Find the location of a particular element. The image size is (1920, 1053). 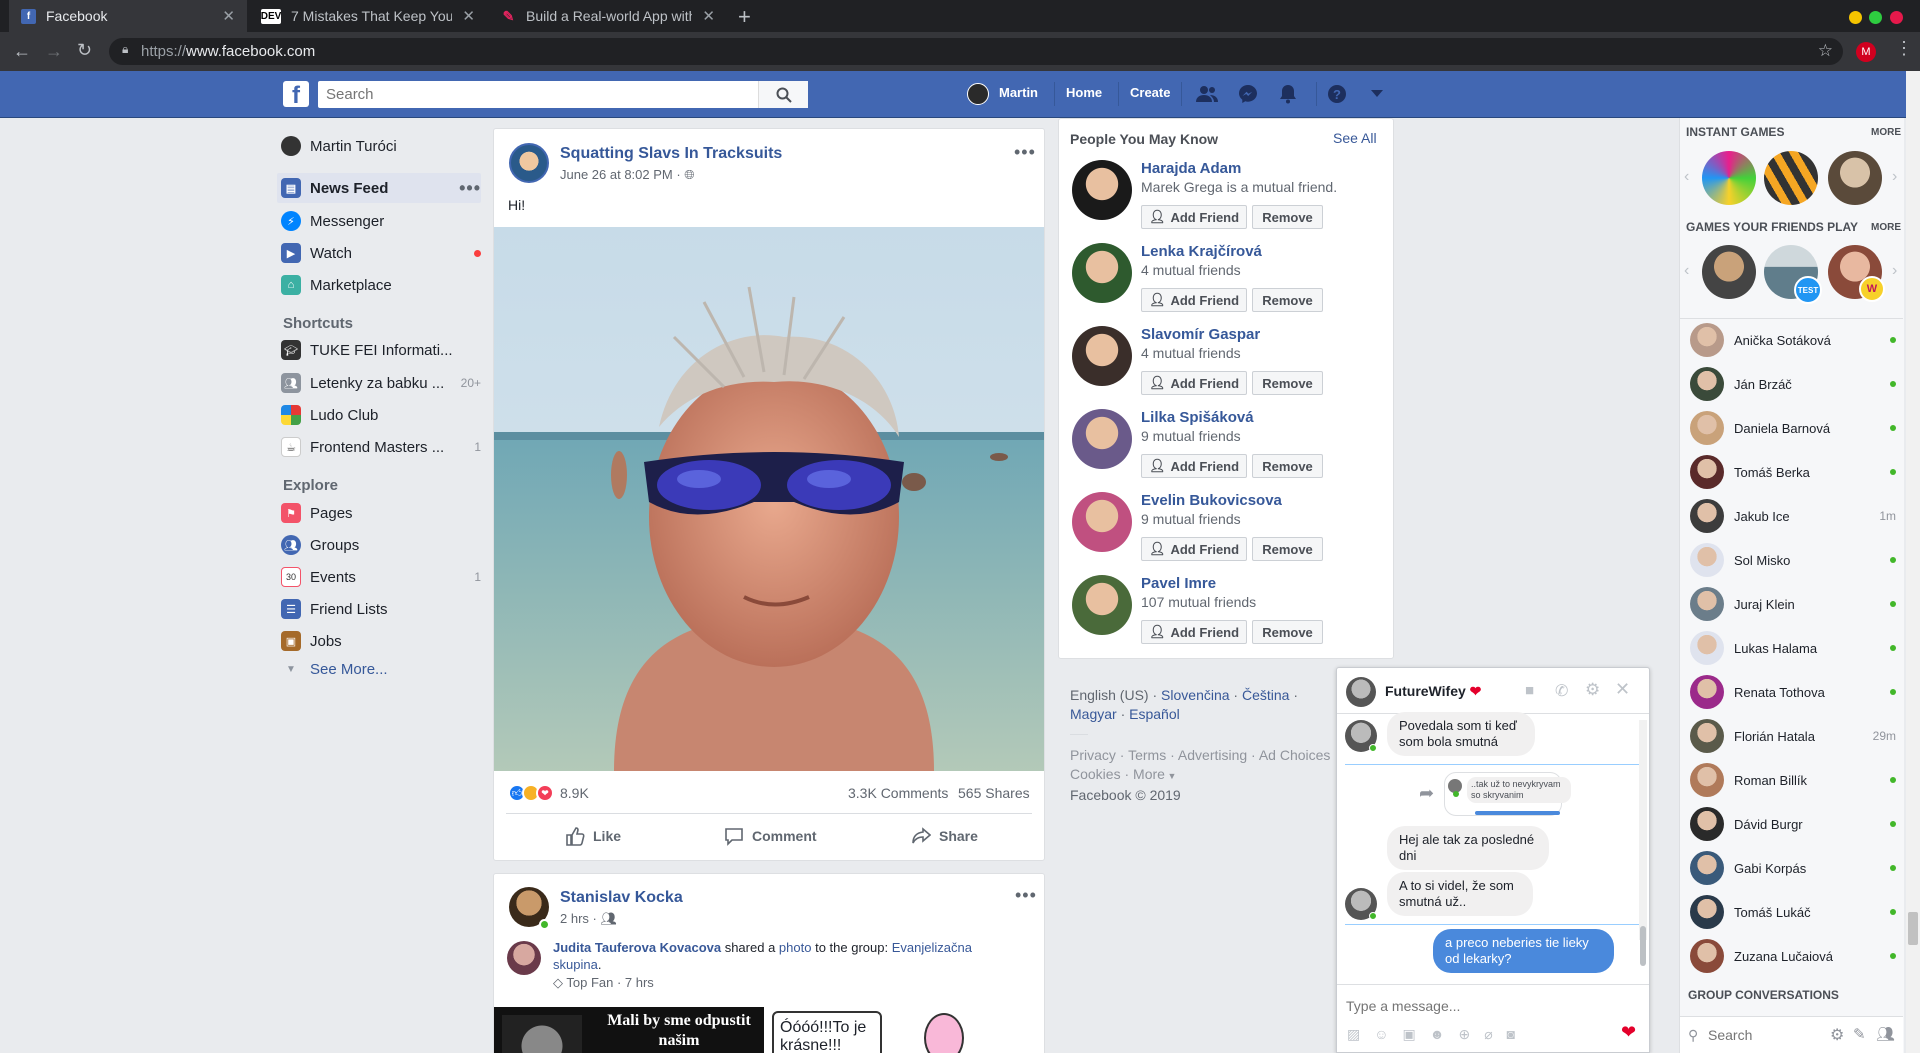

scrollbar-thumb is located at coordinates (1913, 928).